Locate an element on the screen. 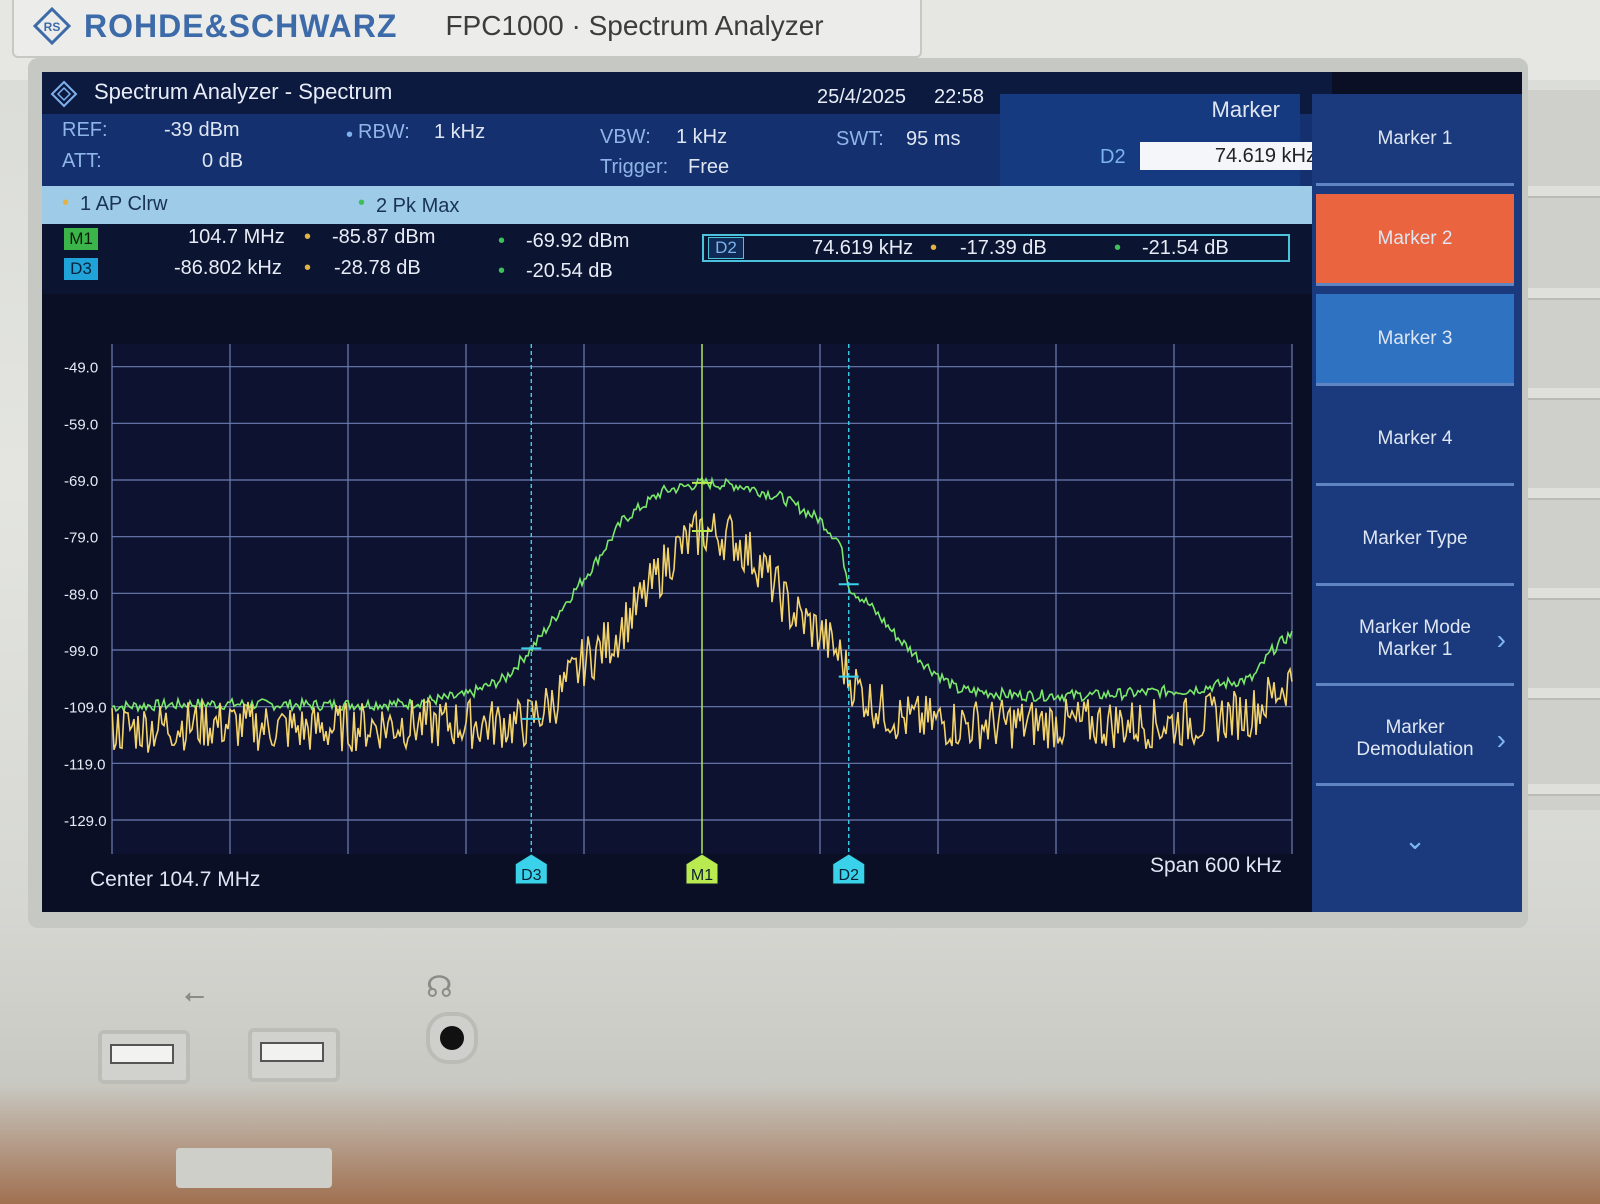 The width and height of the screenshot is (1600, 1204). trigger-value: Free is located at coordinates (708, 167).